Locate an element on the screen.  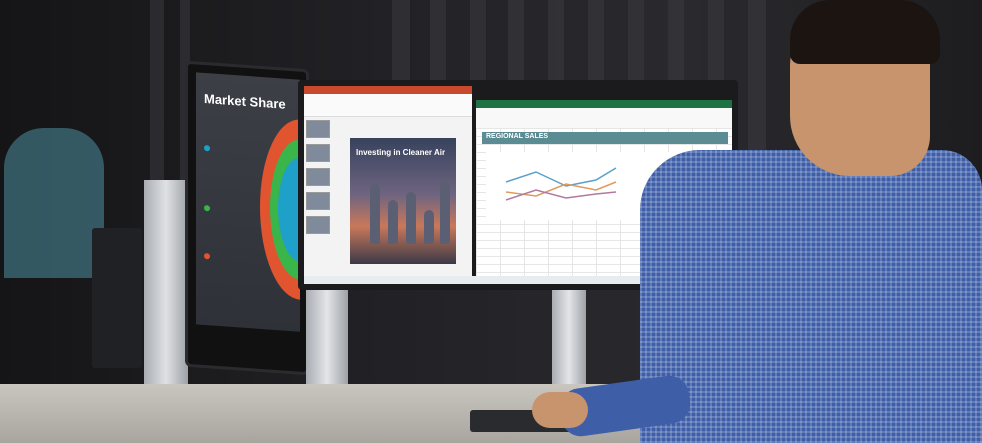
left-monitor: Market Share is located at coordinates (247, 218).